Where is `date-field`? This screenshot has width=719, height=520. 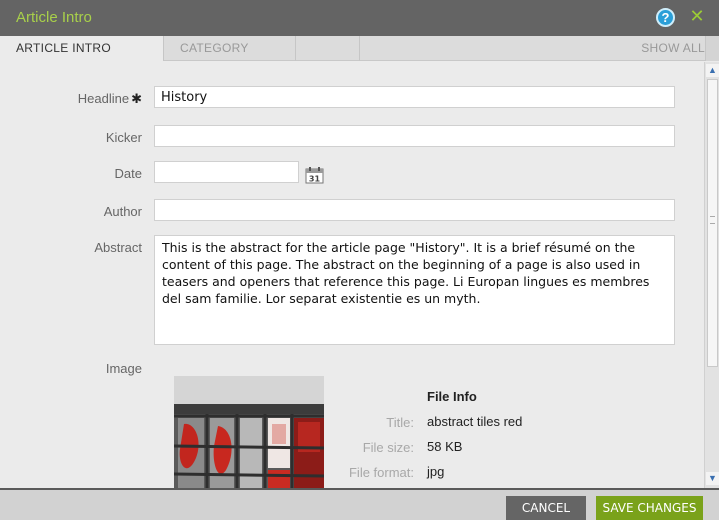
date-field is located at coordinates (226, 172).